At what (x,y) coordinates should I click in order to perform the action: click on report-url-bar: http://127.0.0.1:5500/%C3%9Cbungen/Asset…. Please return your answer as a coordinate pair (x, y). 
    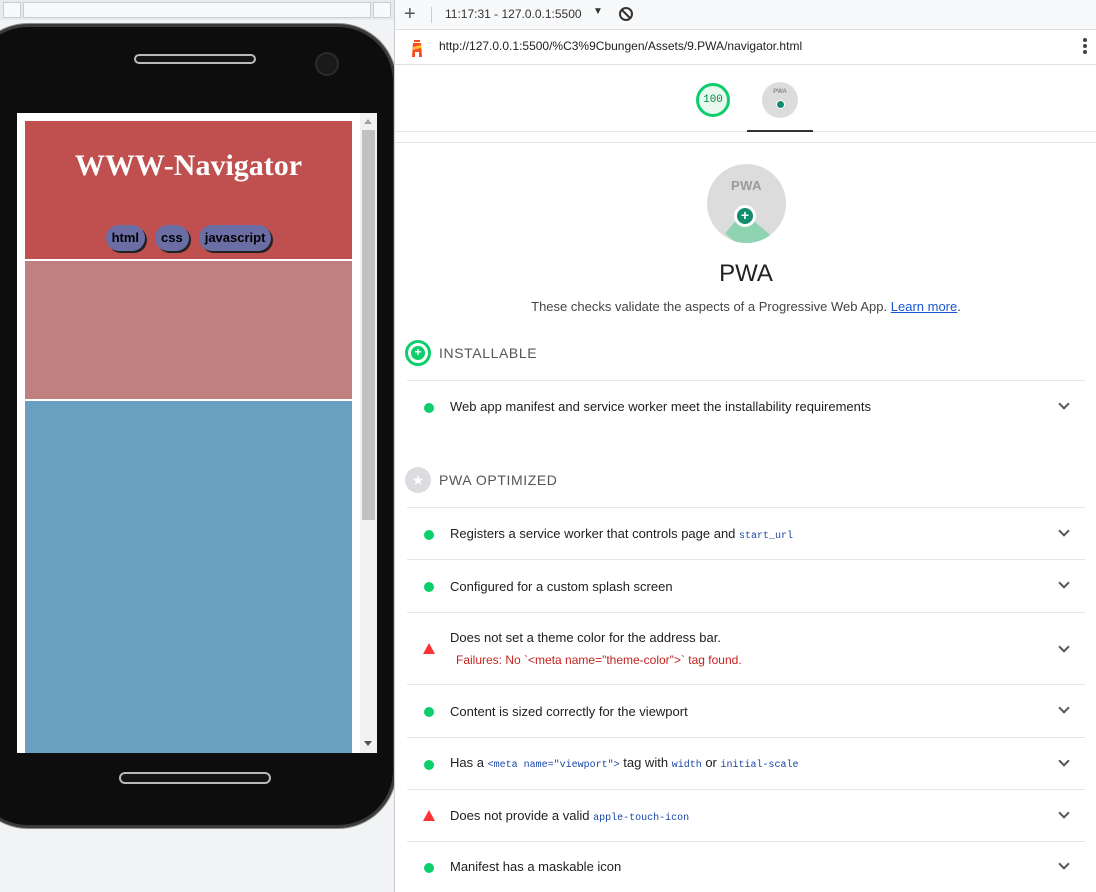
    Looking at the image, I should click on (745, 48).